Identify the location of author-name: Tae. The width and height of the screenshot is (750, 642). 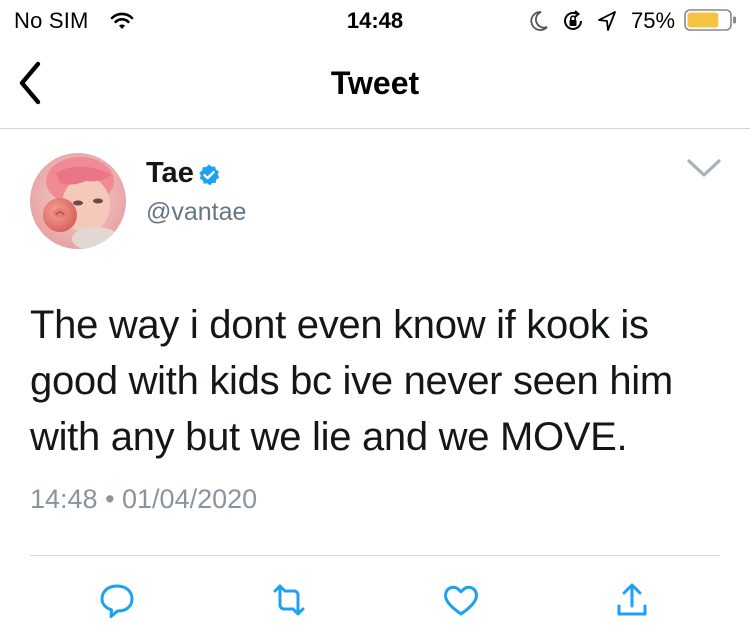
(170, 173).